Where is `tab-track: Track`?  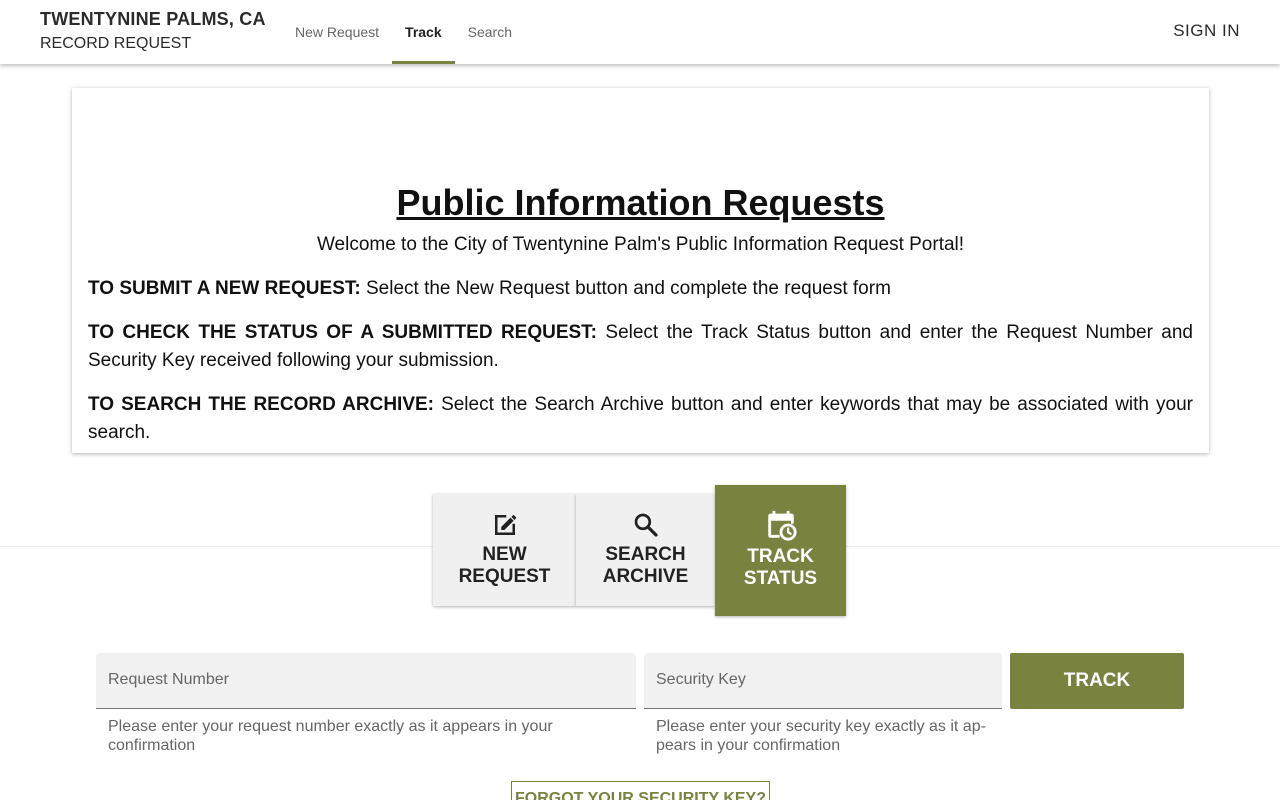 tab-track: Track is located at coordinates (423, 32).